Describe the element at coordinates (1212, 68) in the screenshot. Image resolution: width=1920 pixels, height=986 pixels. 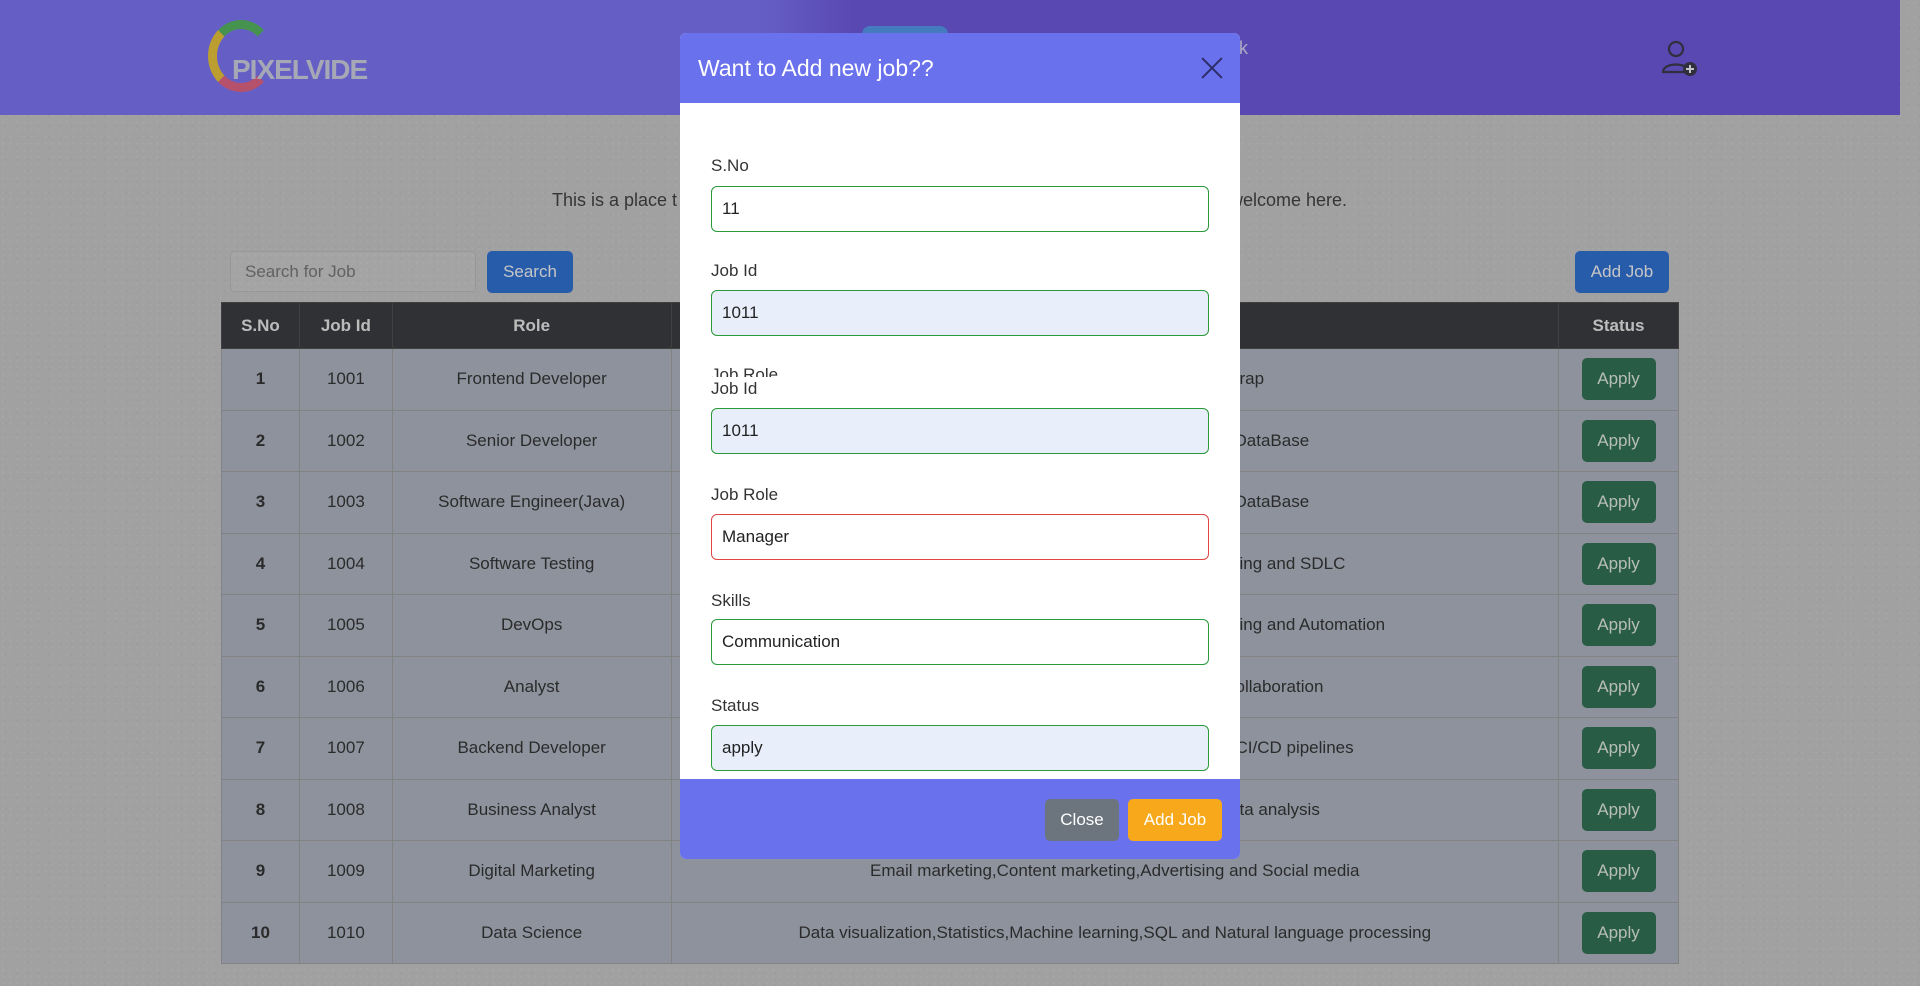
I see `close-icon` at that location.